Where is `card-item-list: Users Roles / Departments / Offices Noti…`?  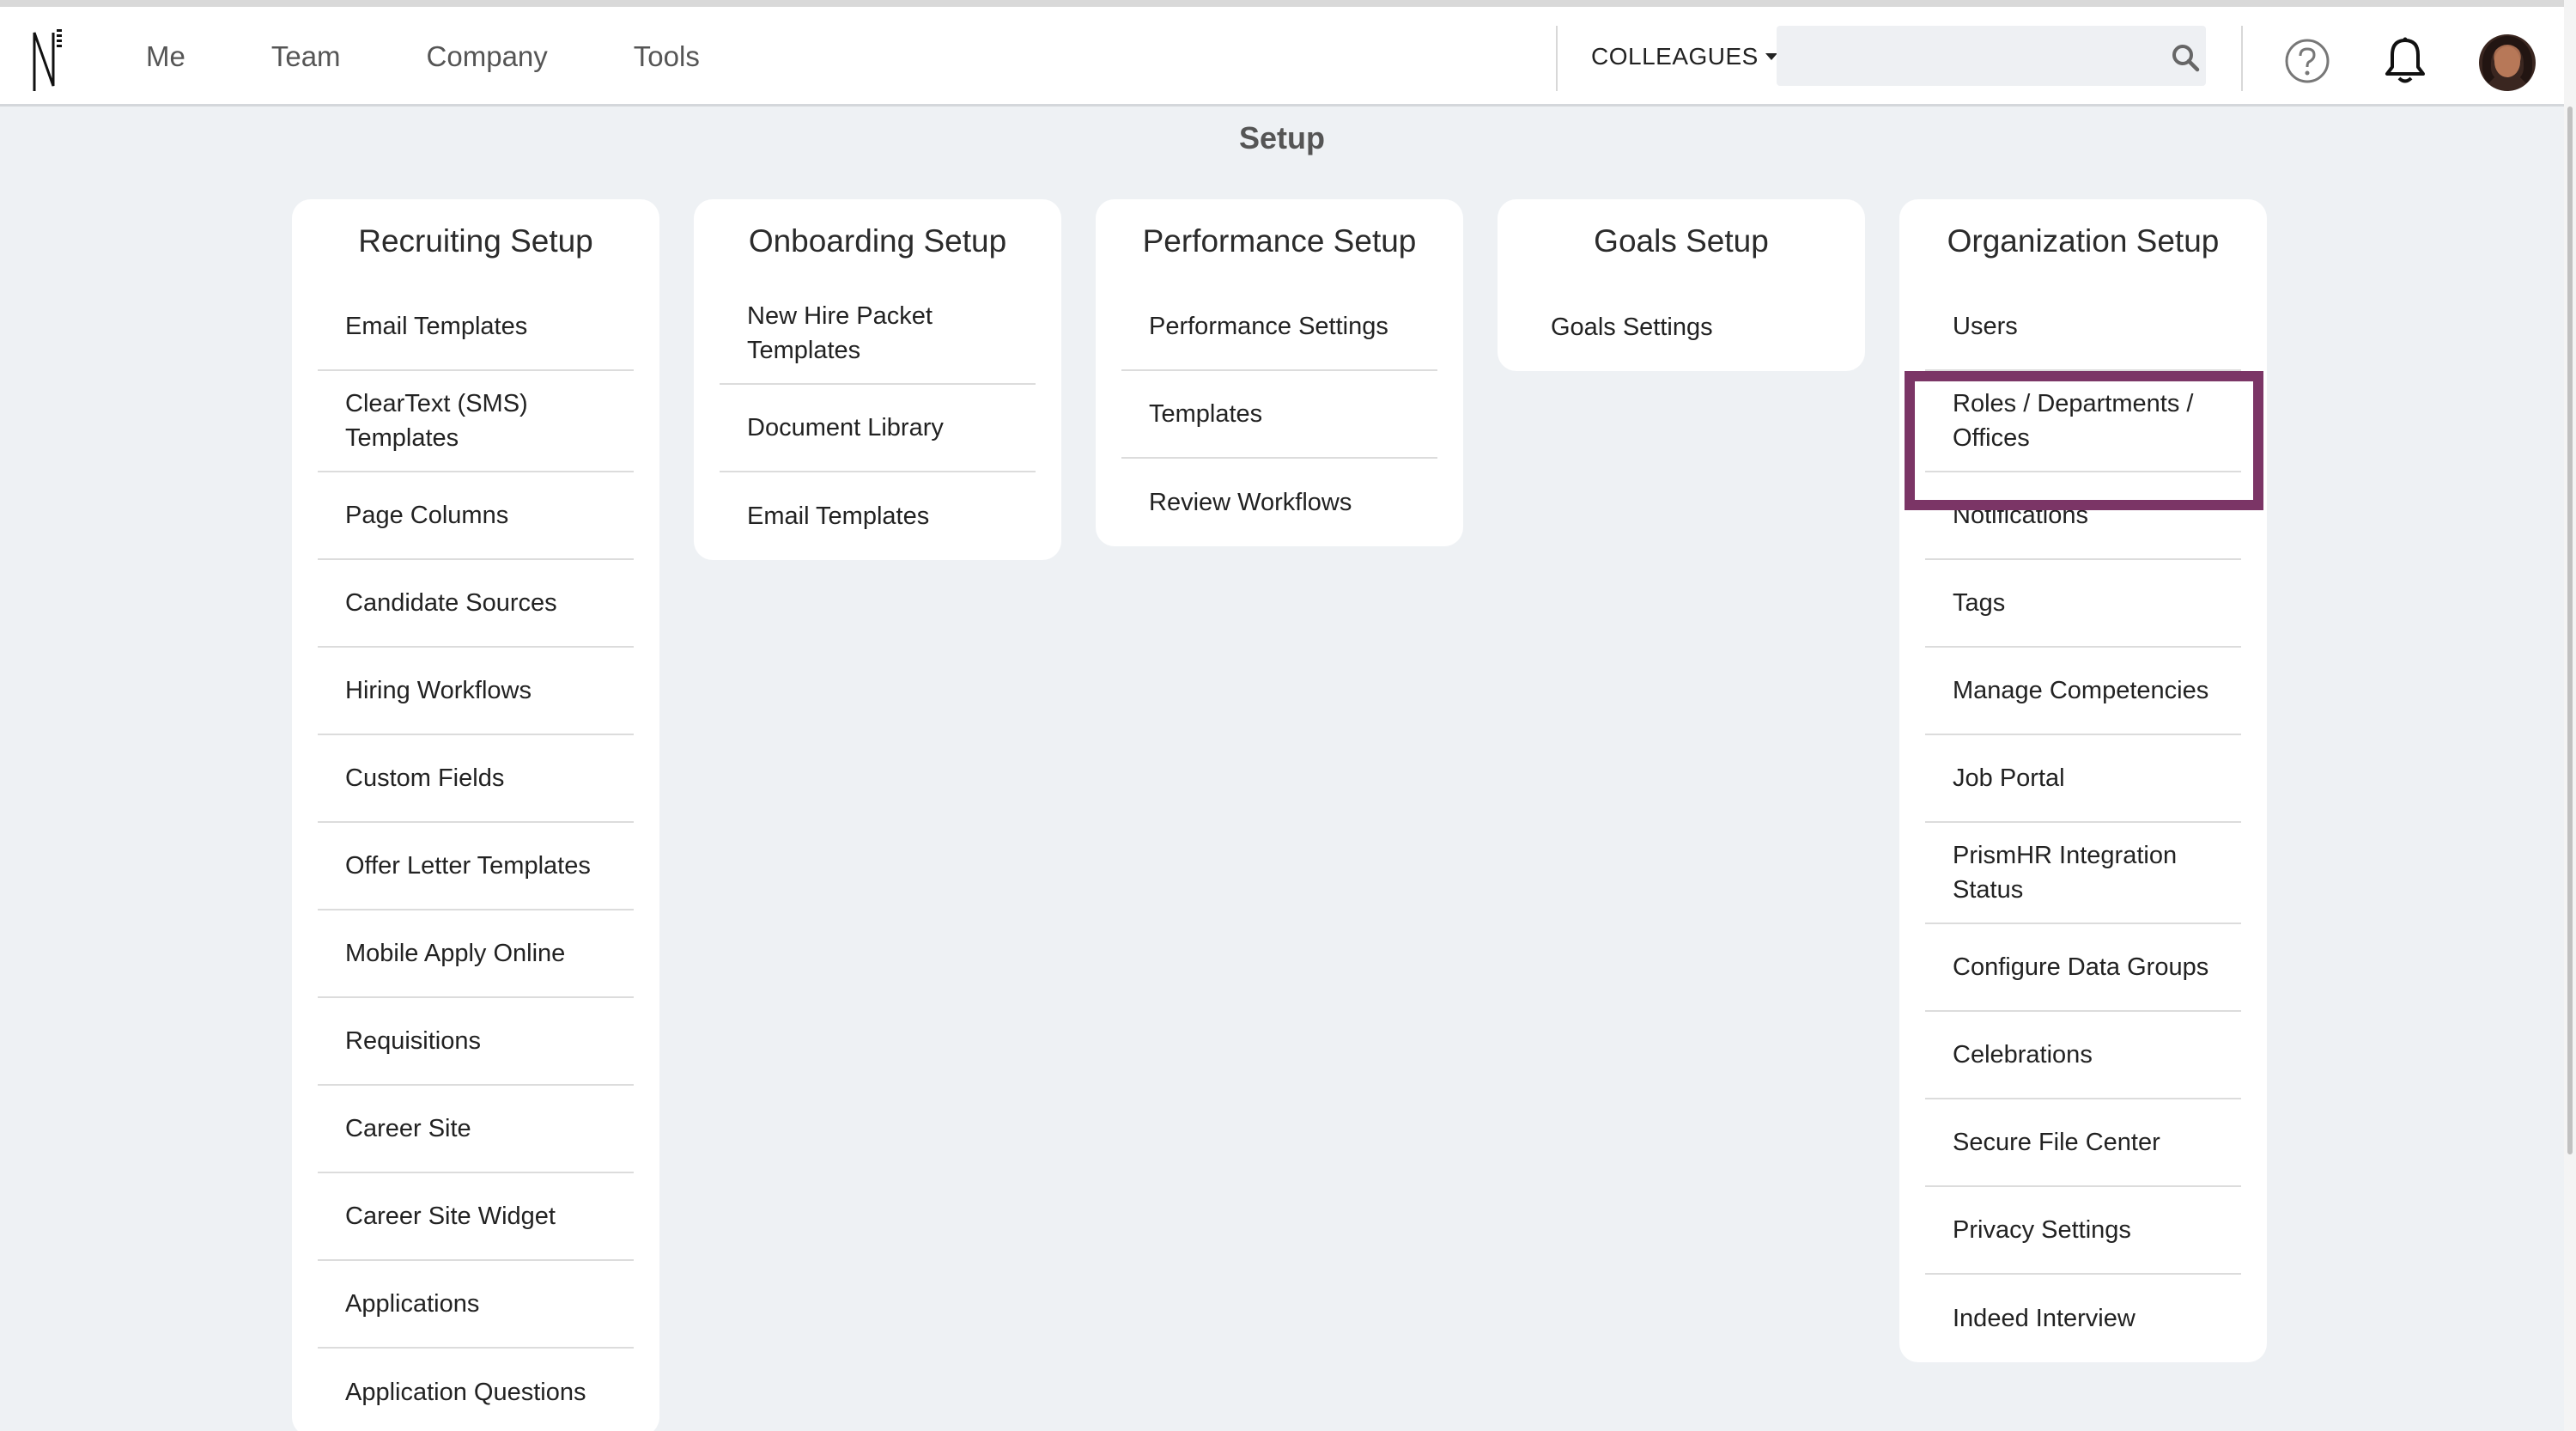
card-item-list: Users Roles / Departments / Offices Noti… is located at coordinates (2083, 822).